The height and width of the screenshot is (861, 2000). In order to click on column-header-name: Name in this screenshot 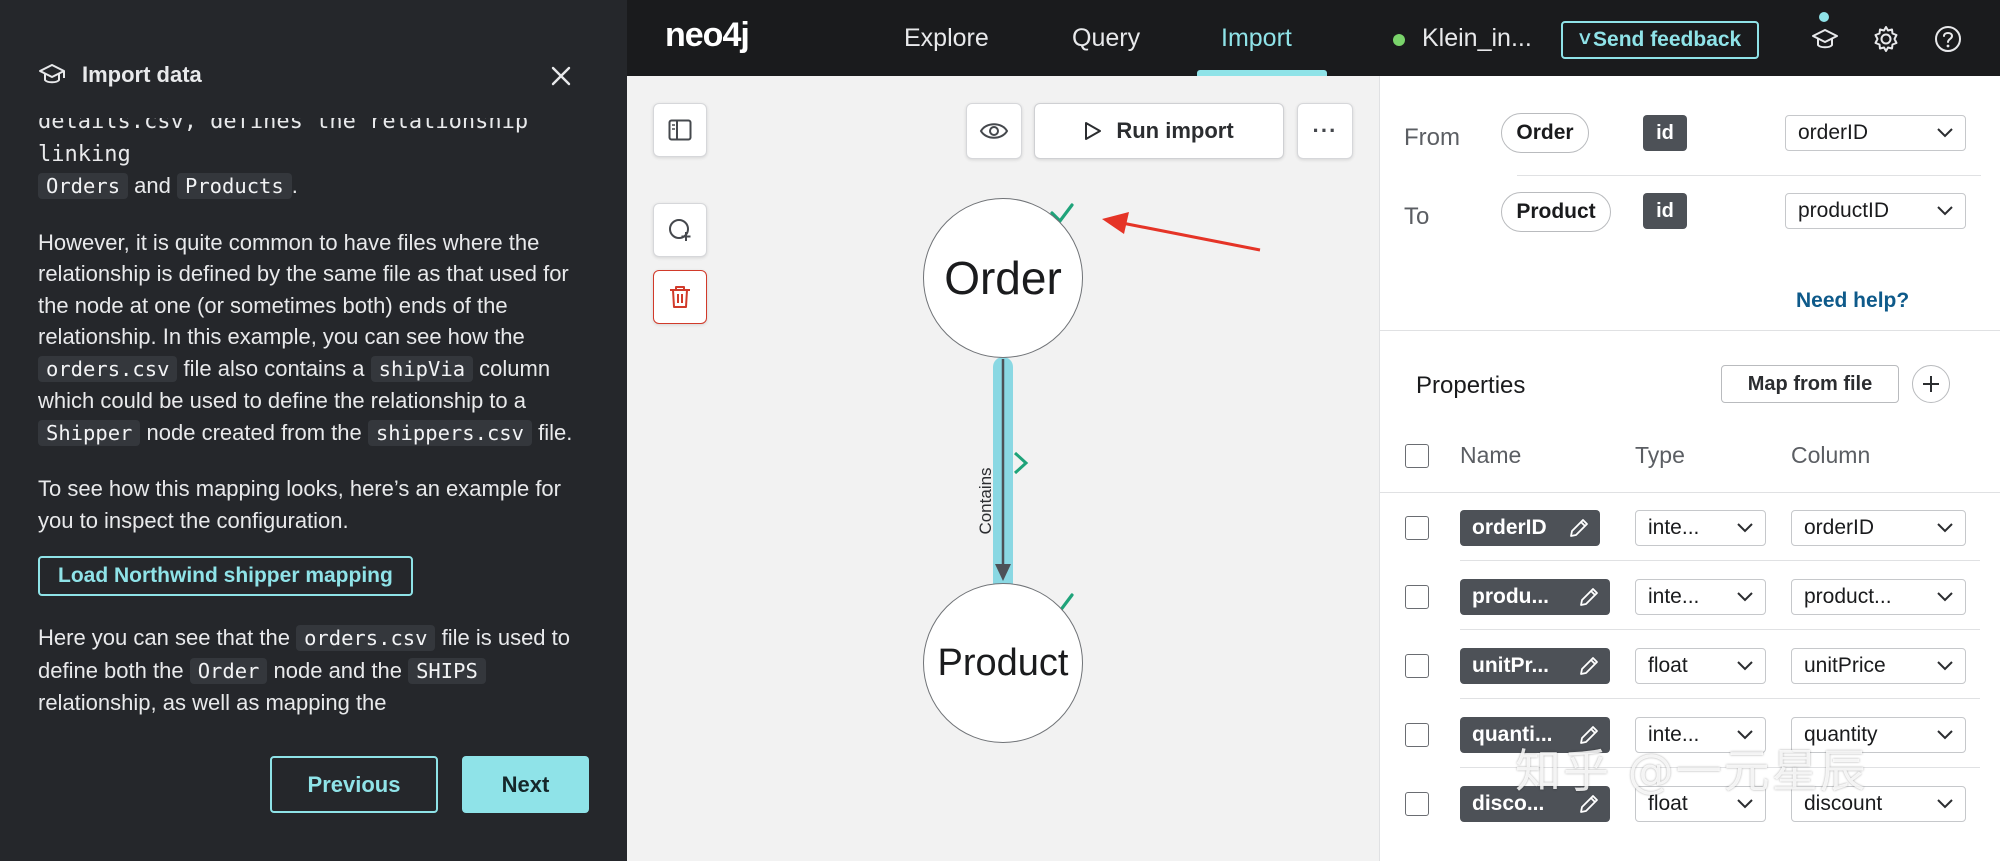, I will do `click(1491, 455)`.